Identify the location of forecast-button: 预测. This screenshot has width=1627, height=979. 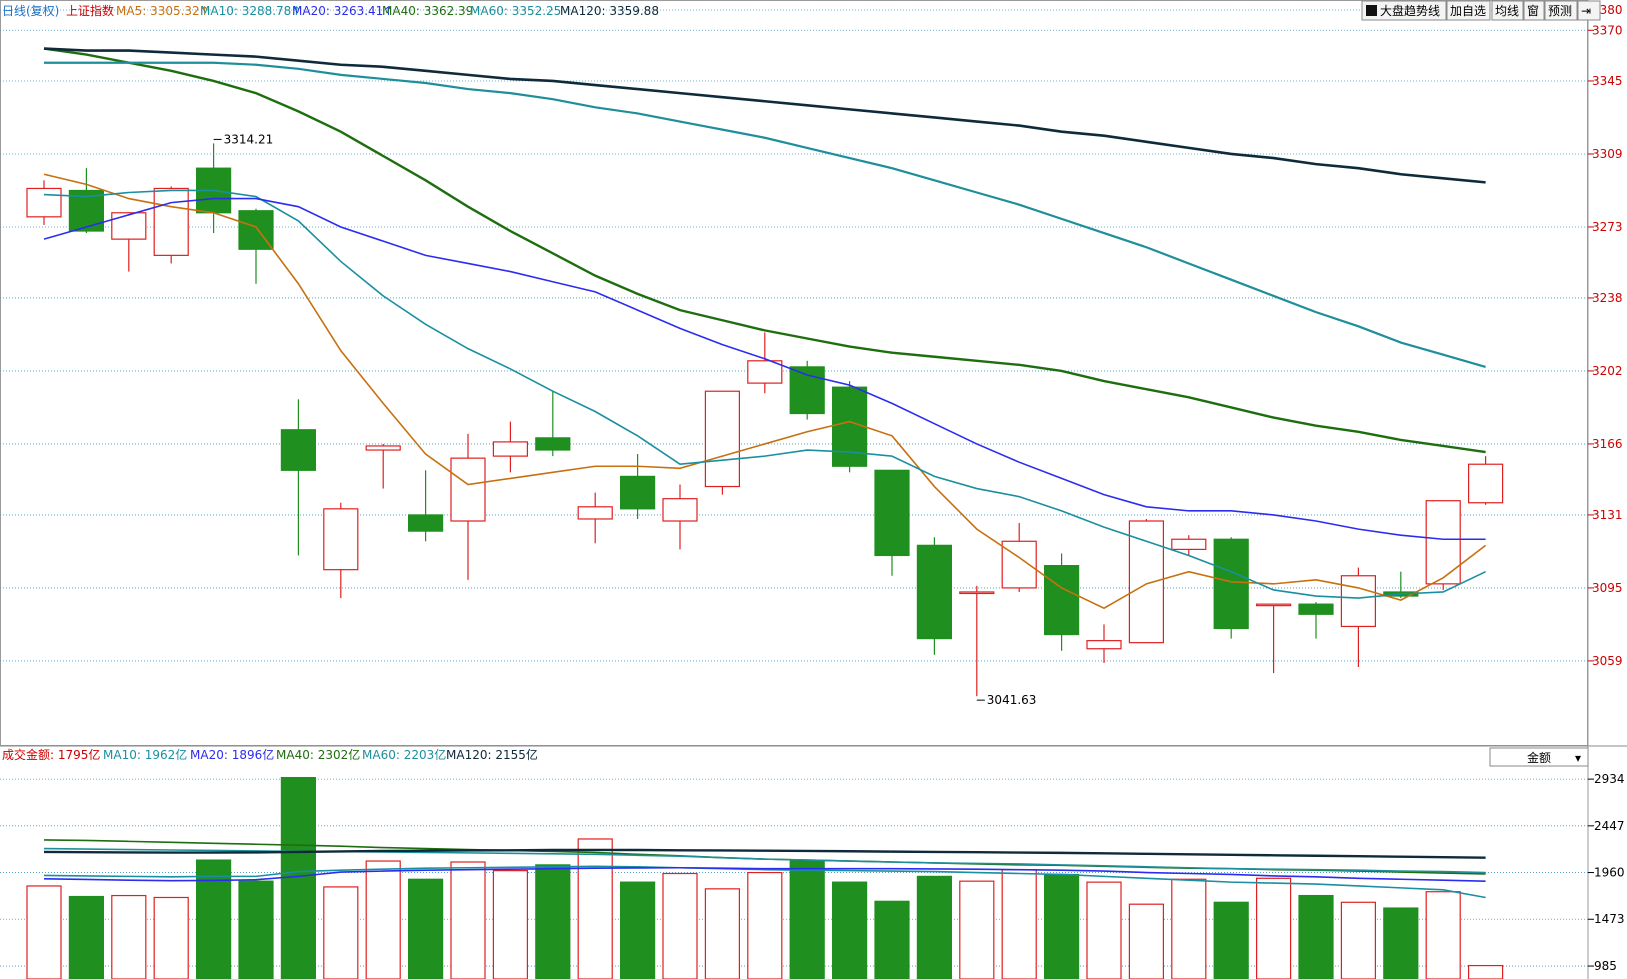
(1561, 10).